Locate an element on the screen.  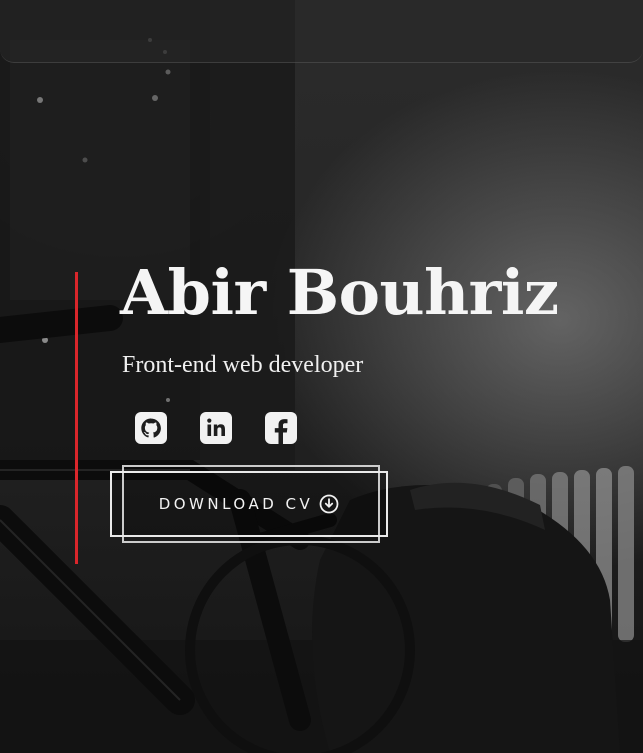
social-links is located at coordinates (216, 428).